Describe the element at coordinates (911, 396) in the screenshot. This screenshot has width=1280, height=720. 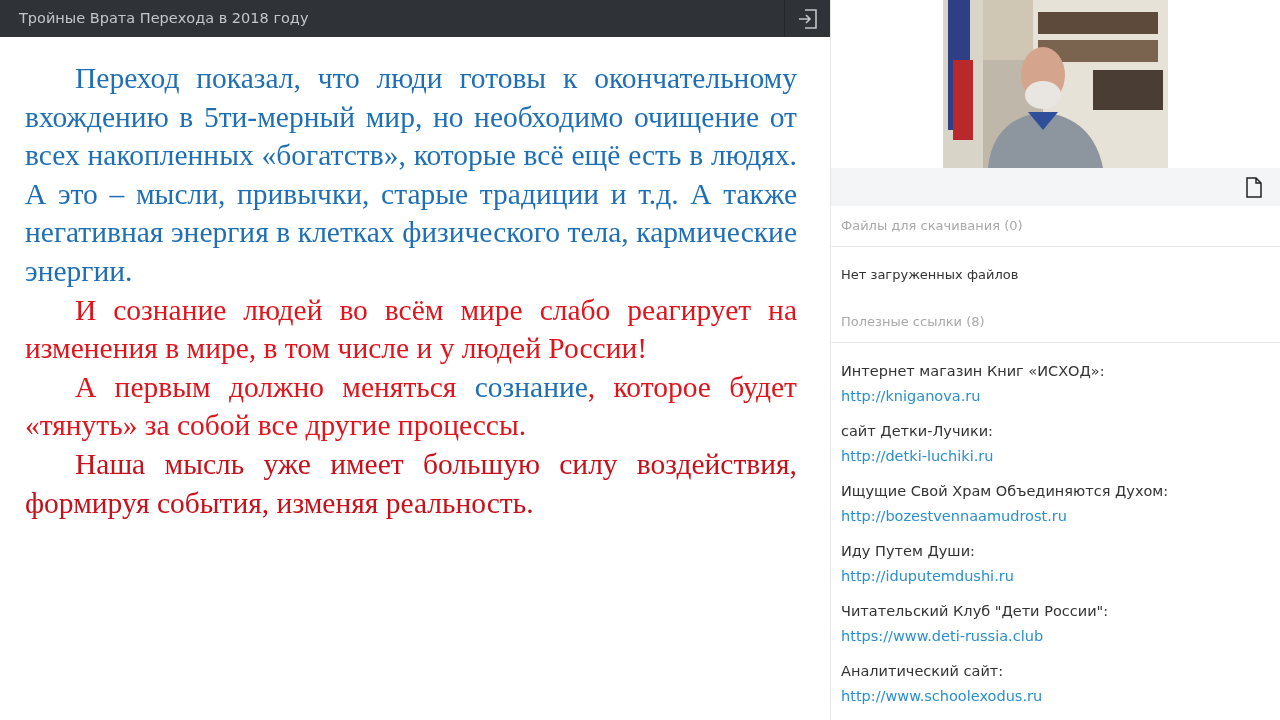
I see `link: http://kniganova.ru` at that location.